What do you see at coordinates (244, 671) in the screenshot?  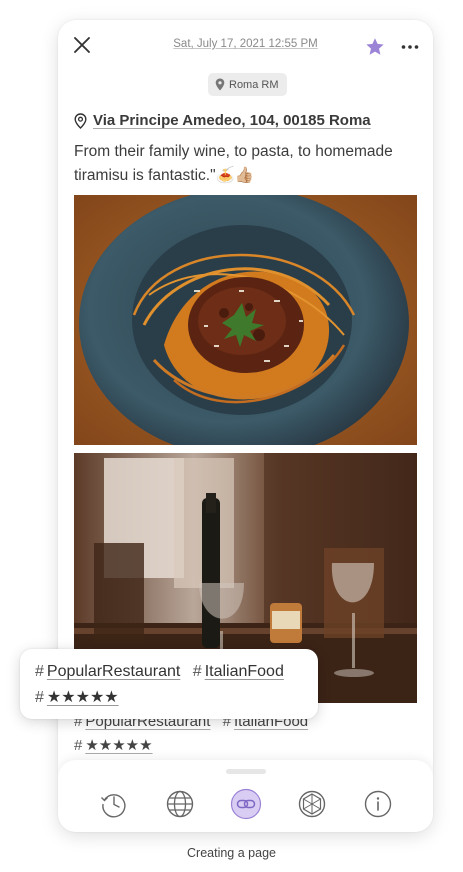 I see `popup-tag-italian-food: ItalianFood` at bounding box center [244, 671].